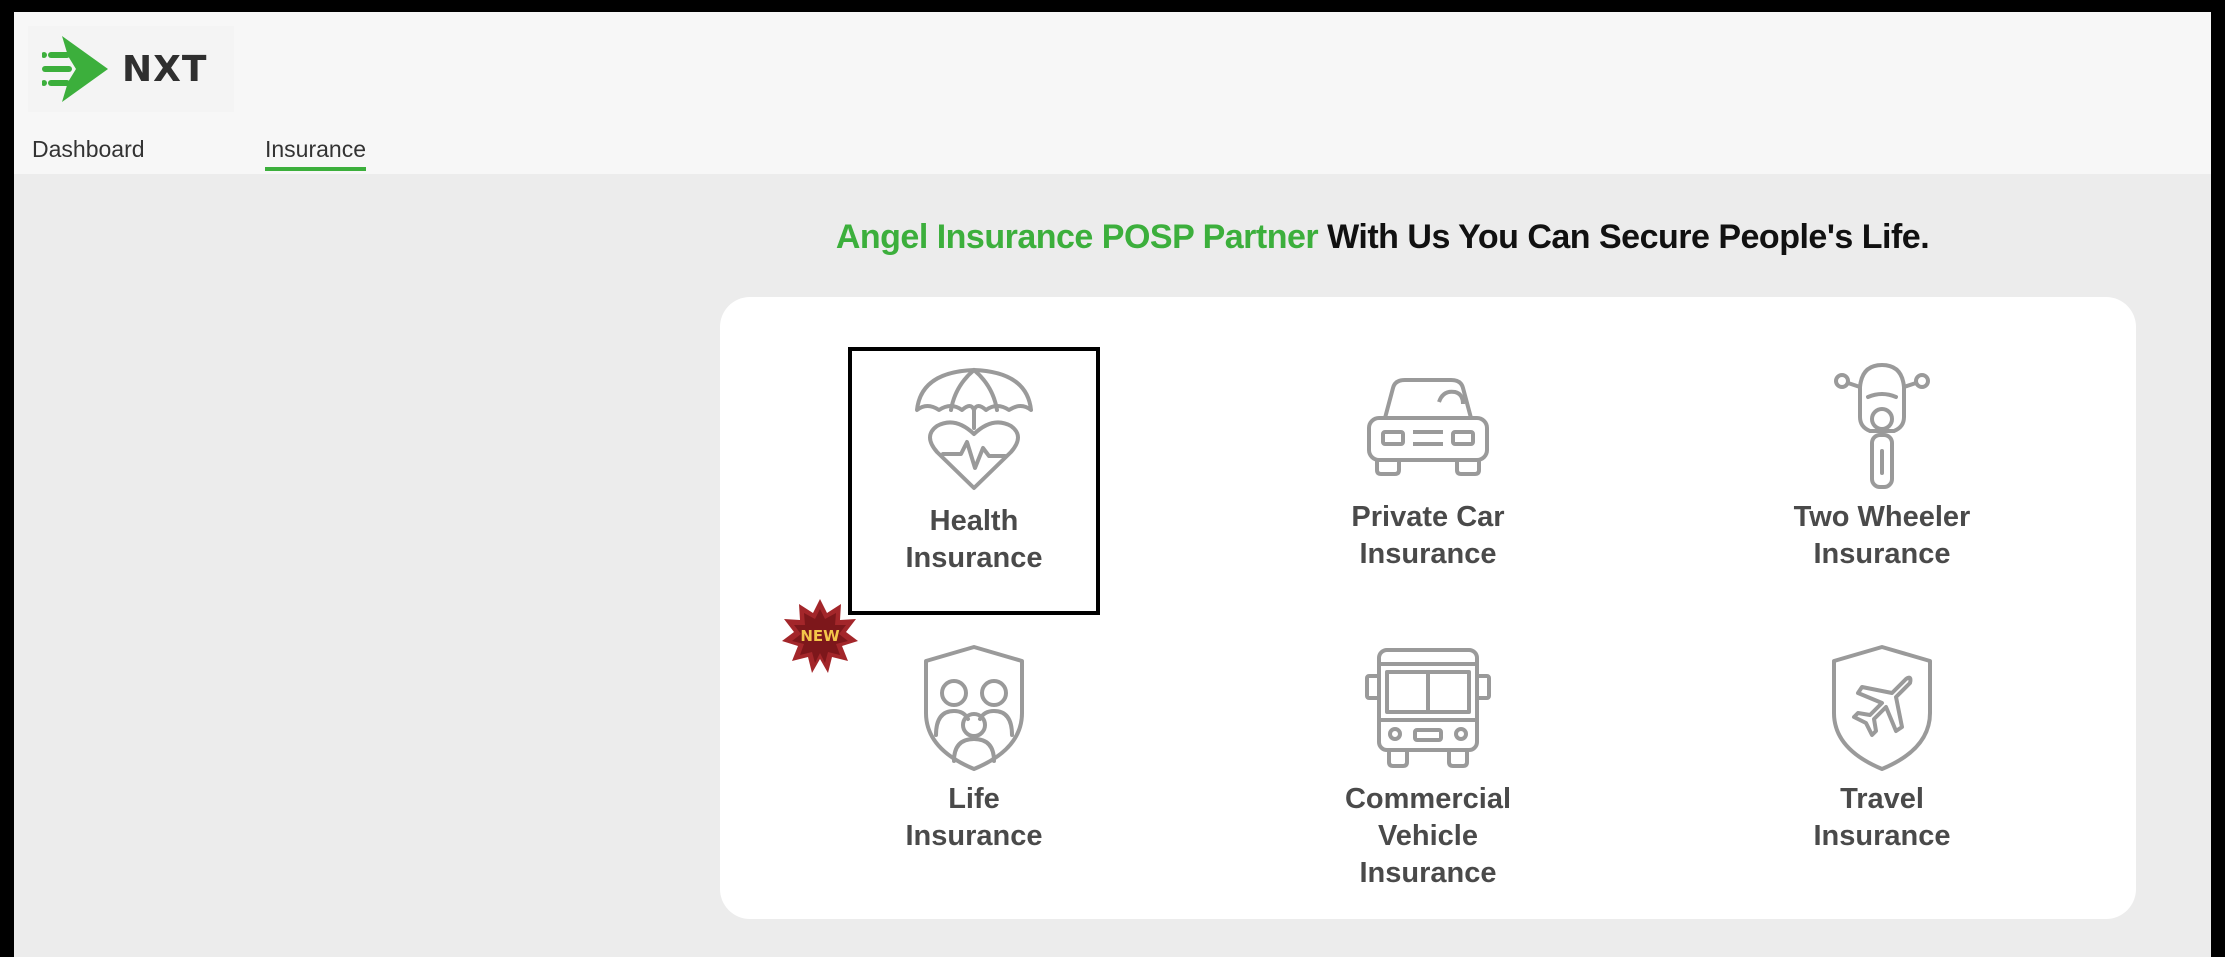 Image resolution: width=2225 pixels, height=957 pixels. I want to click on product-health-insurance: Health Insurance, so click(974, 481).